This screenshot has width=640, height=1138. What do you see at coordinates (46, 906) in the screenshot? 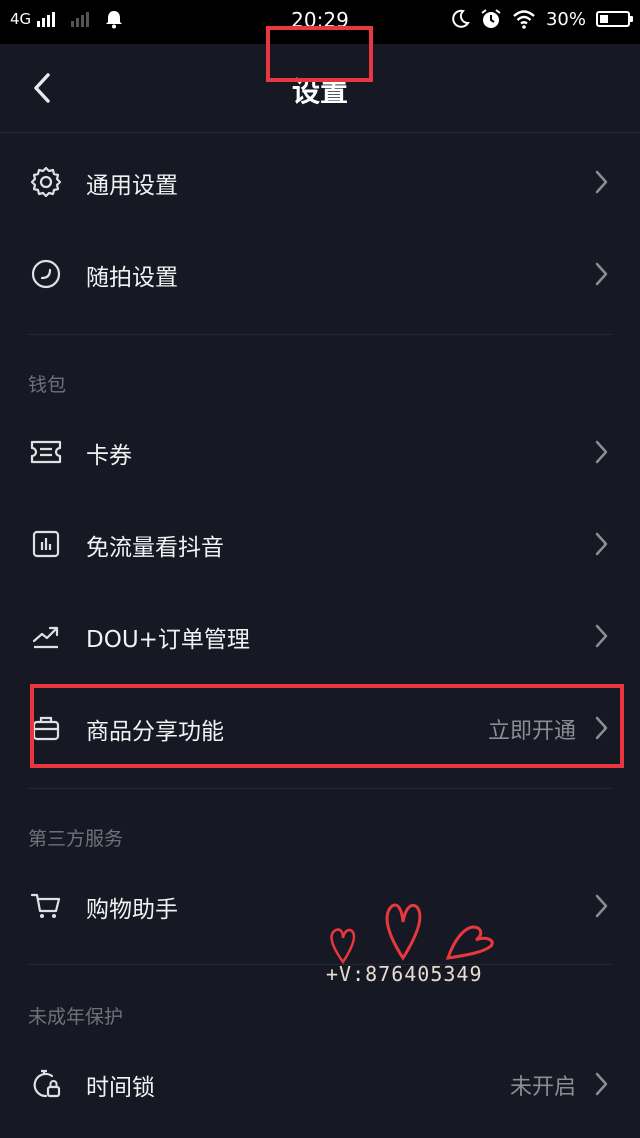
I see `cart-icon` at bounding box center [46, 906].